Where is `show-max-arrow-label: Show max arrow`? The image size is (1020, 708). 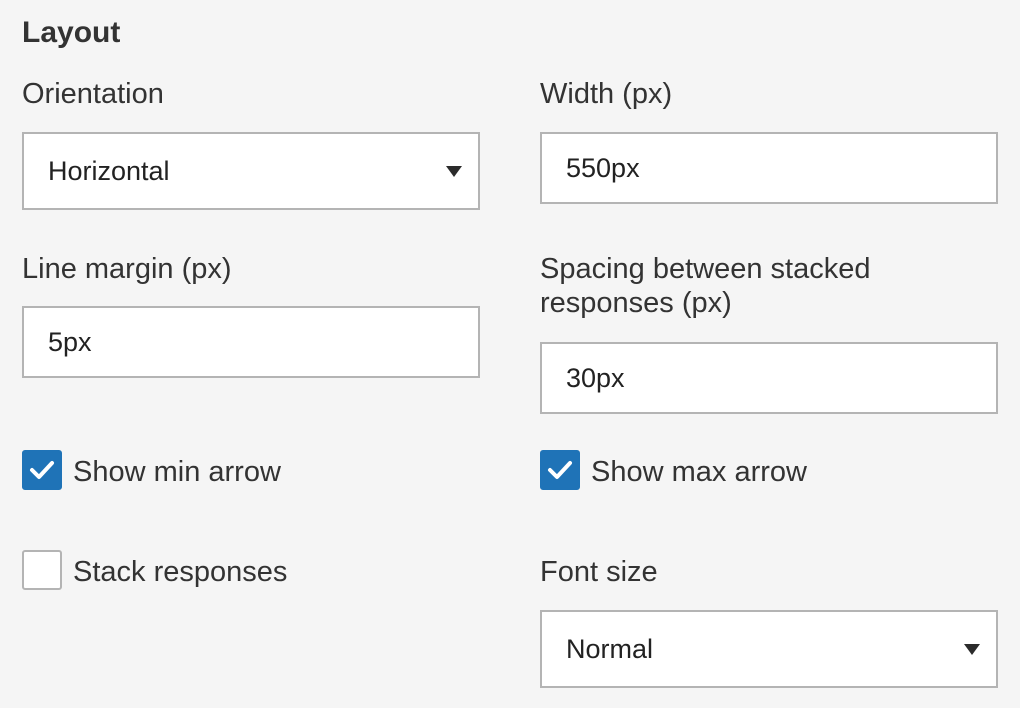
show-max-arrow-label: Show max arrow is located at coordinates (699, 472).